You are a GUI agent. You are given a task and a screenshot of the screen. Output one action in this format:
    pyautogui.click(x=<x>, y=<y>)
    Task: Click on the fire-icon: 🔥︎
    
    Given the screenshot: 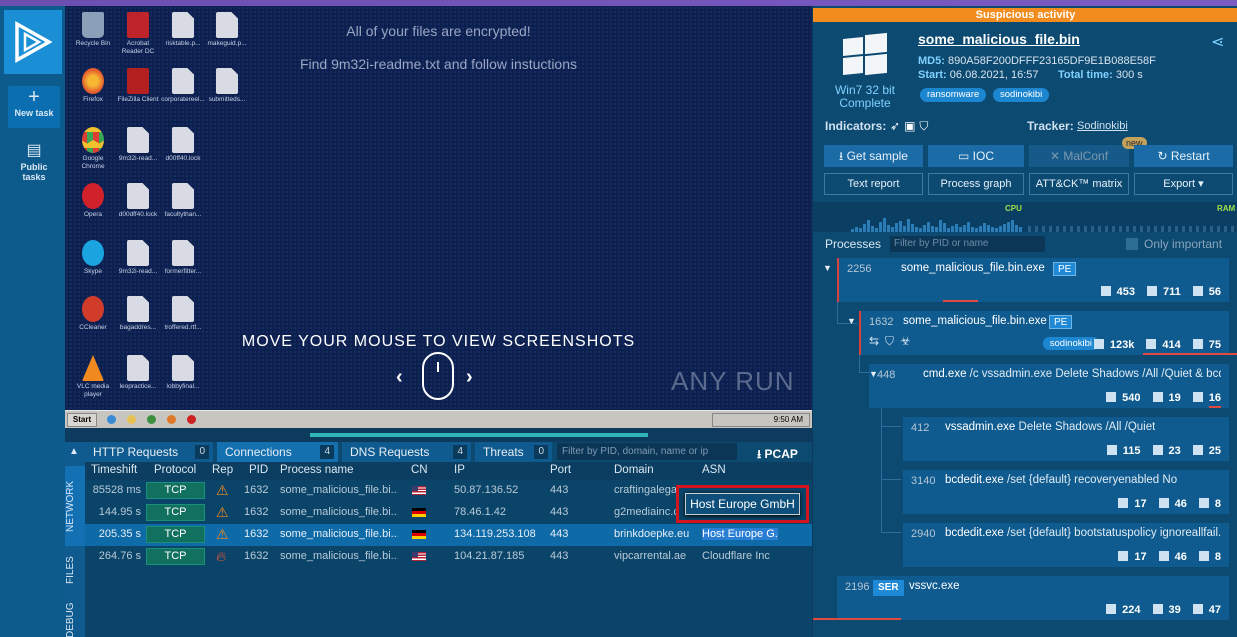 What is the action you would take?
    pyautogui.click(x=221, y=556)
    